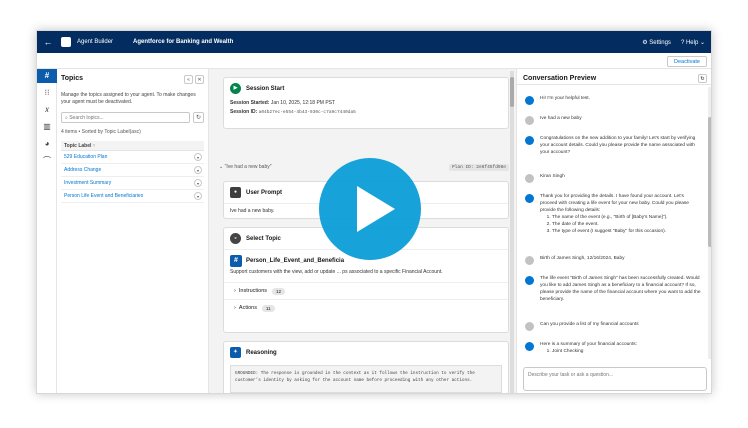 This screenshot has height=428, width=748. What do you see at coordinates (47, 161) in the screenshot?
I see `link-icon: ⌒` at bounding box center [47, 161].